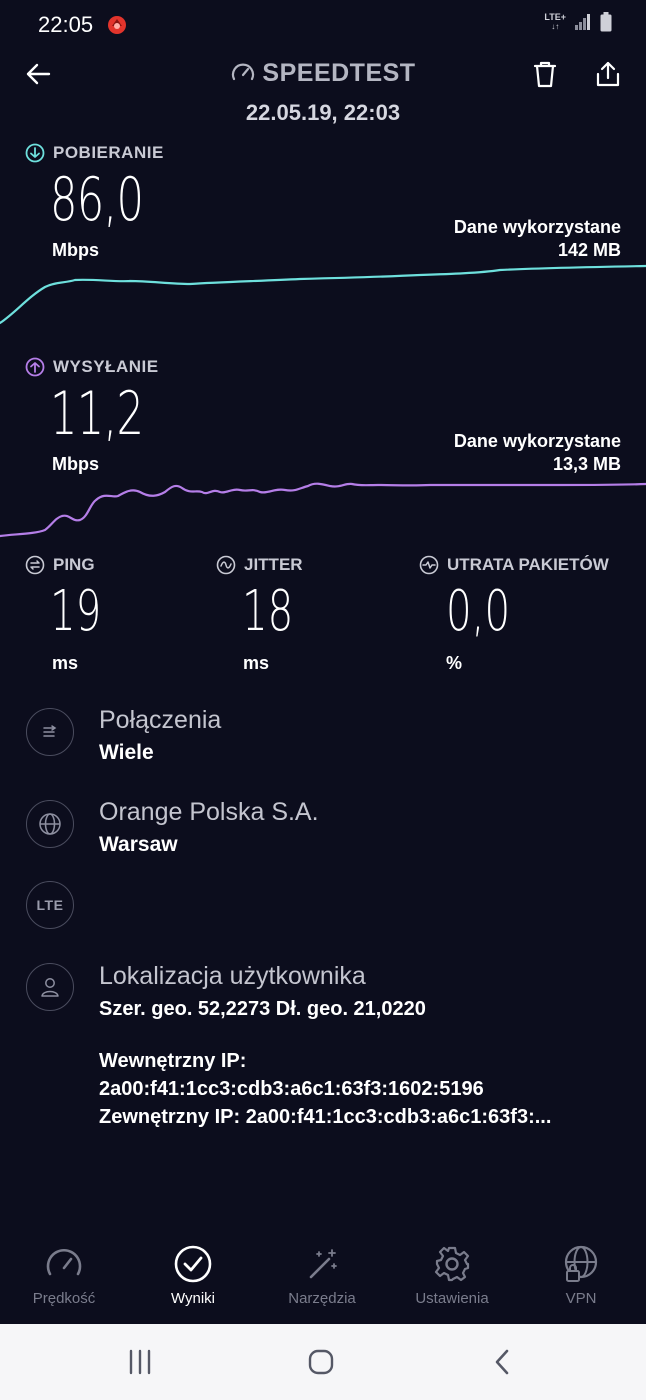 The image size is (646, 1400). I want to click on status-time: 22:05, so click(66, 24).